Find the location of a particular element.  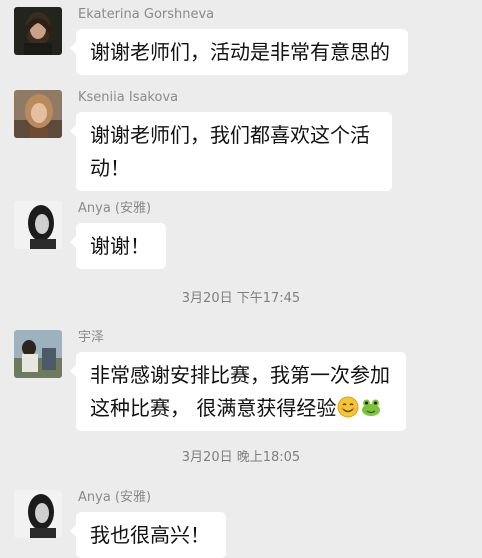

message-text-line: 谢谢！ is located at coordinates (120, 246).